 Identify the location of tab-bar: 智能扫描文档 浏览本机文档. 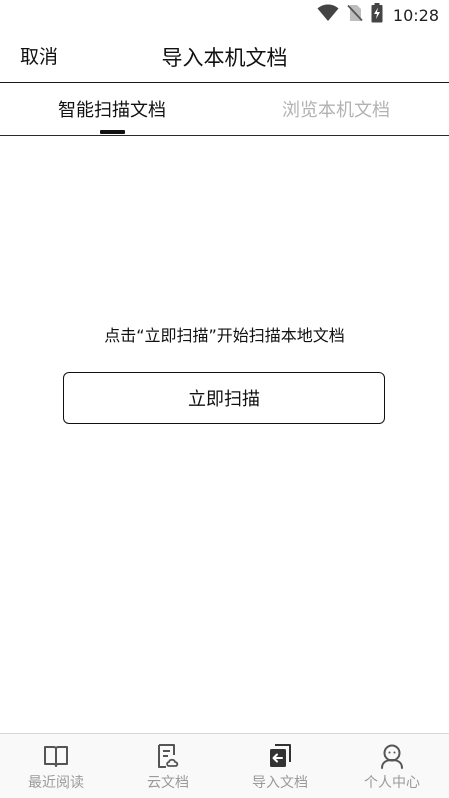
(224, 109).